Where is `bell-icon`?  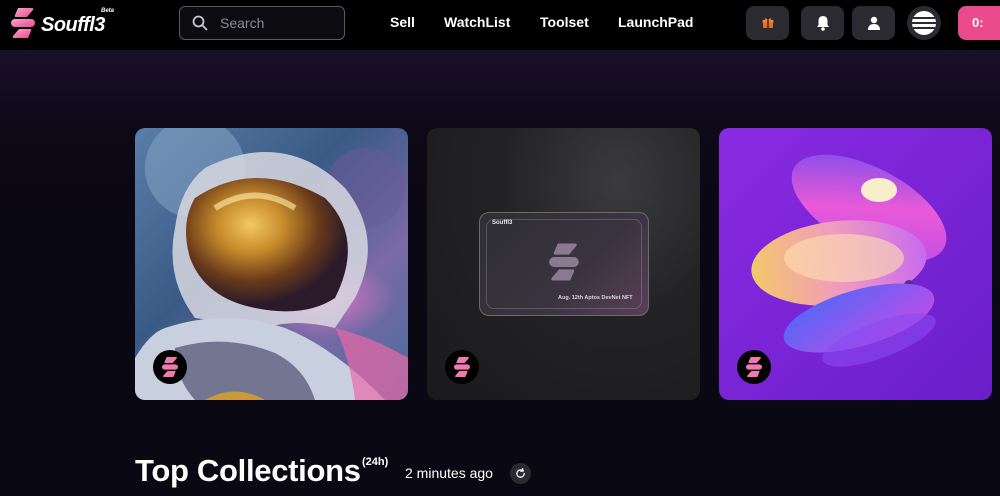
bell-icon is located at coordinates (822, 23).